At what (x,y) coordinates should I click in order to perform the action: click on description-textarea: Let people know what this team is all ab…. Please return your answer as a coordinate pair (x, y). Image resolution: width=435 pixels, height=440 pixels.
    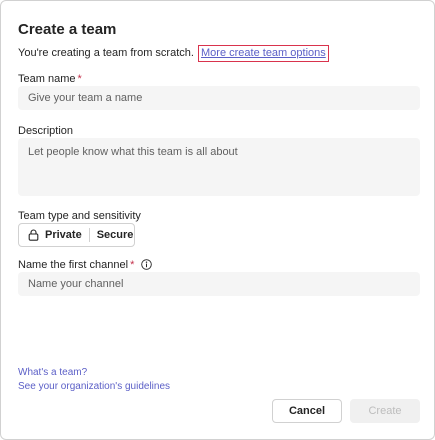
    Looking at the image, I should click on (219, 167).